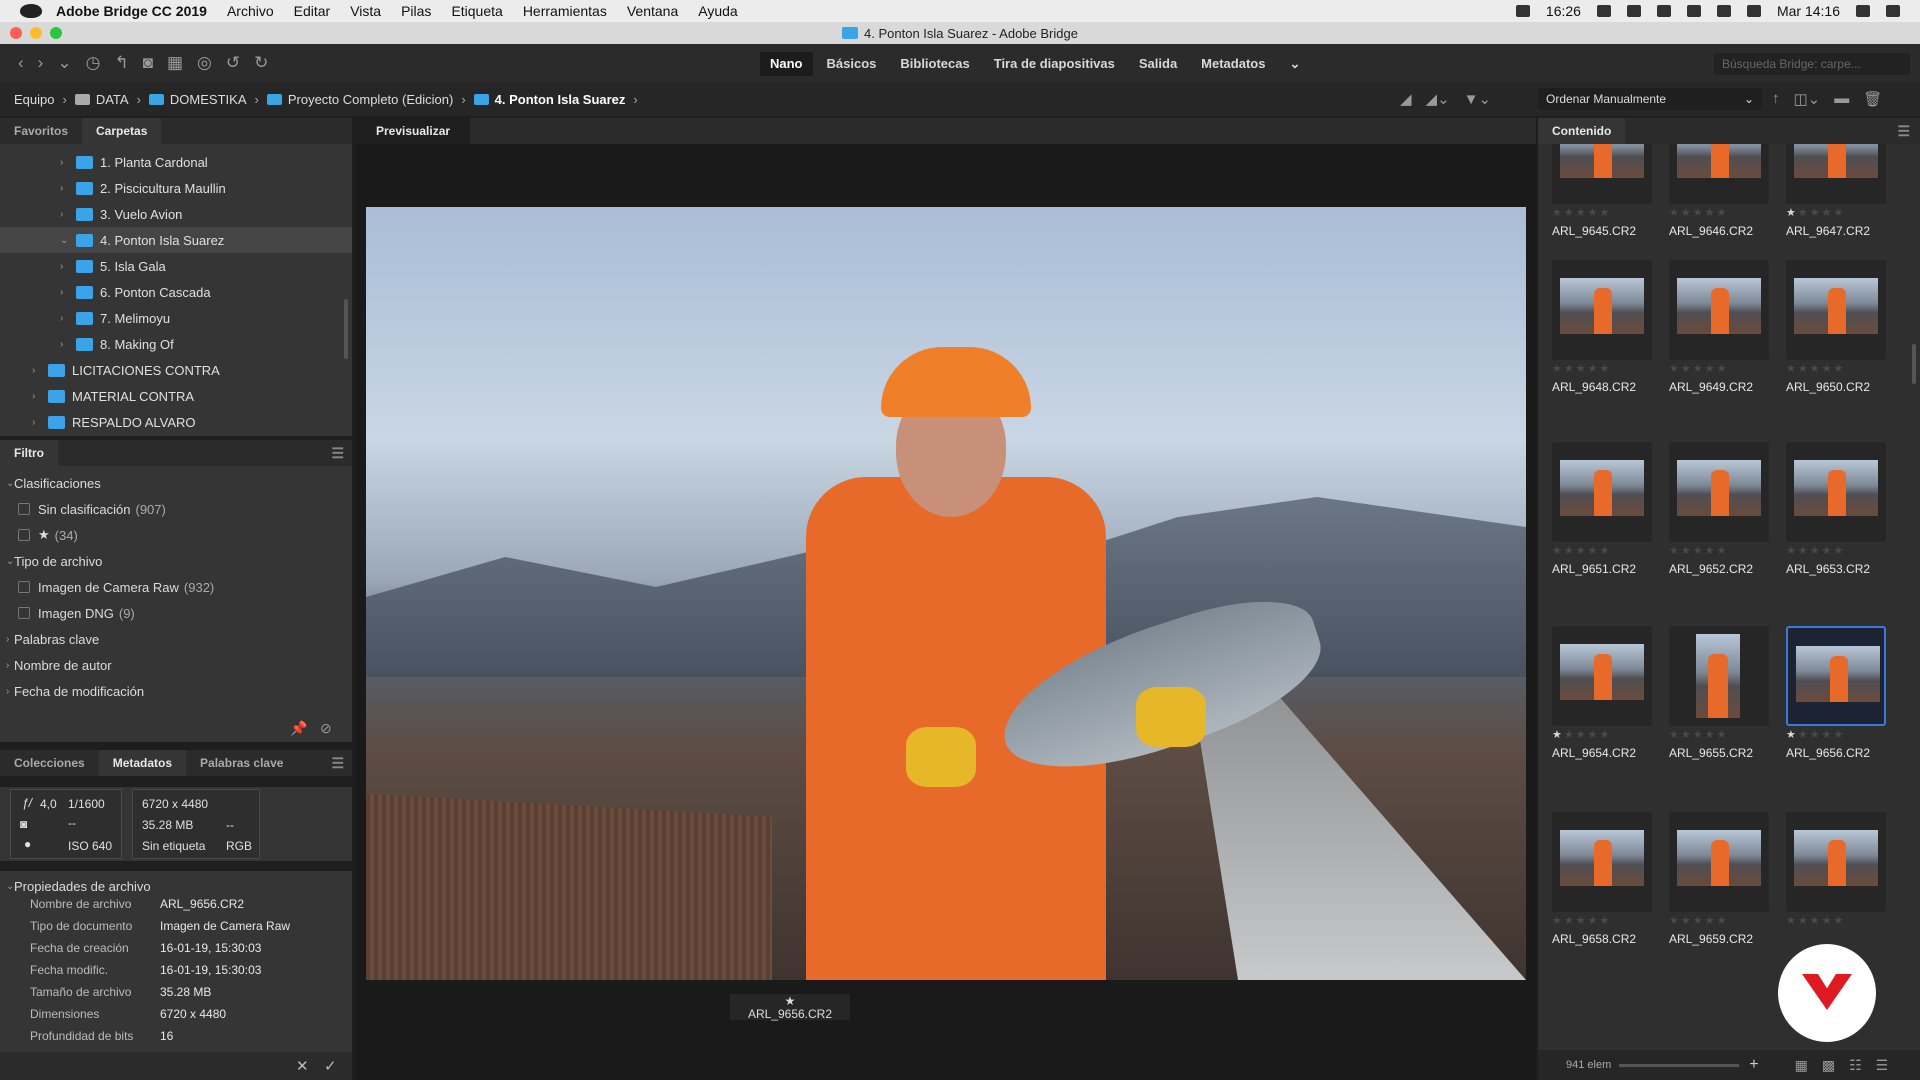 The width and height of the screenshot is (1920, 1080). What do you see at coordinates (176, 292) in the screenshot?
I see `folder-item: › 6. Ponton Cascada` at bounding box center [176, 292].